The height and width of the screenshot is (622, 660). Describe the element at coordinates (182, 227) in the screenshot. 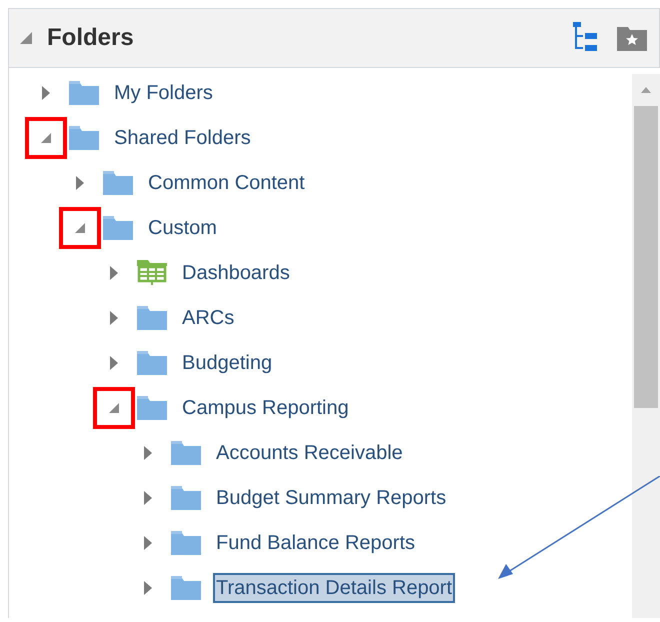

I see `tree-item: Custom` at that location.